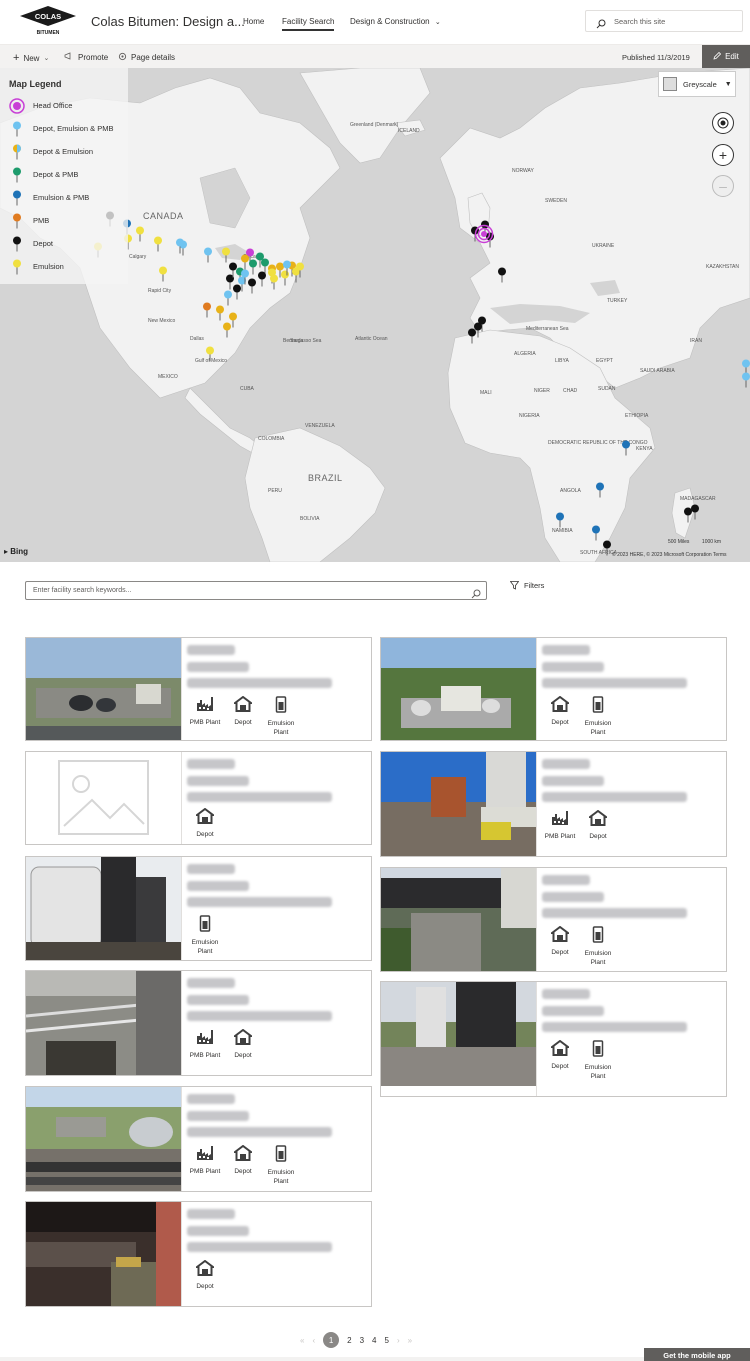 This screenshot has height=1361, width=750. Describe the element at coordinates (198, 908) in the screenshot. I see `facility-card: Emulsion Plant` at that location.